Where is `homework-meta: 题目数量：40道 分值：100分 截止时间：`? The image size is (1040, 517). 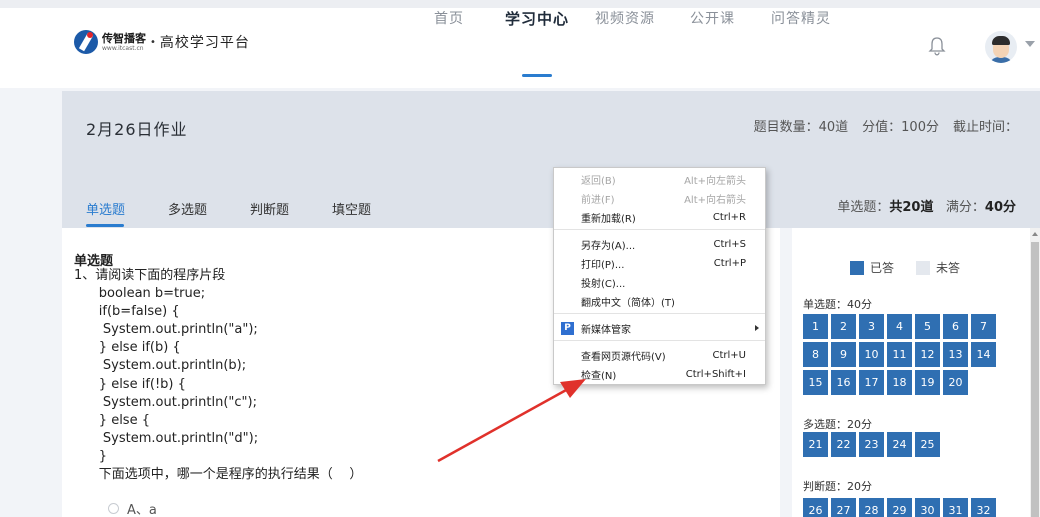
homework-meta: 题目数量：40道 分值：100分 截止时间： is located at coordinates (879, 125).